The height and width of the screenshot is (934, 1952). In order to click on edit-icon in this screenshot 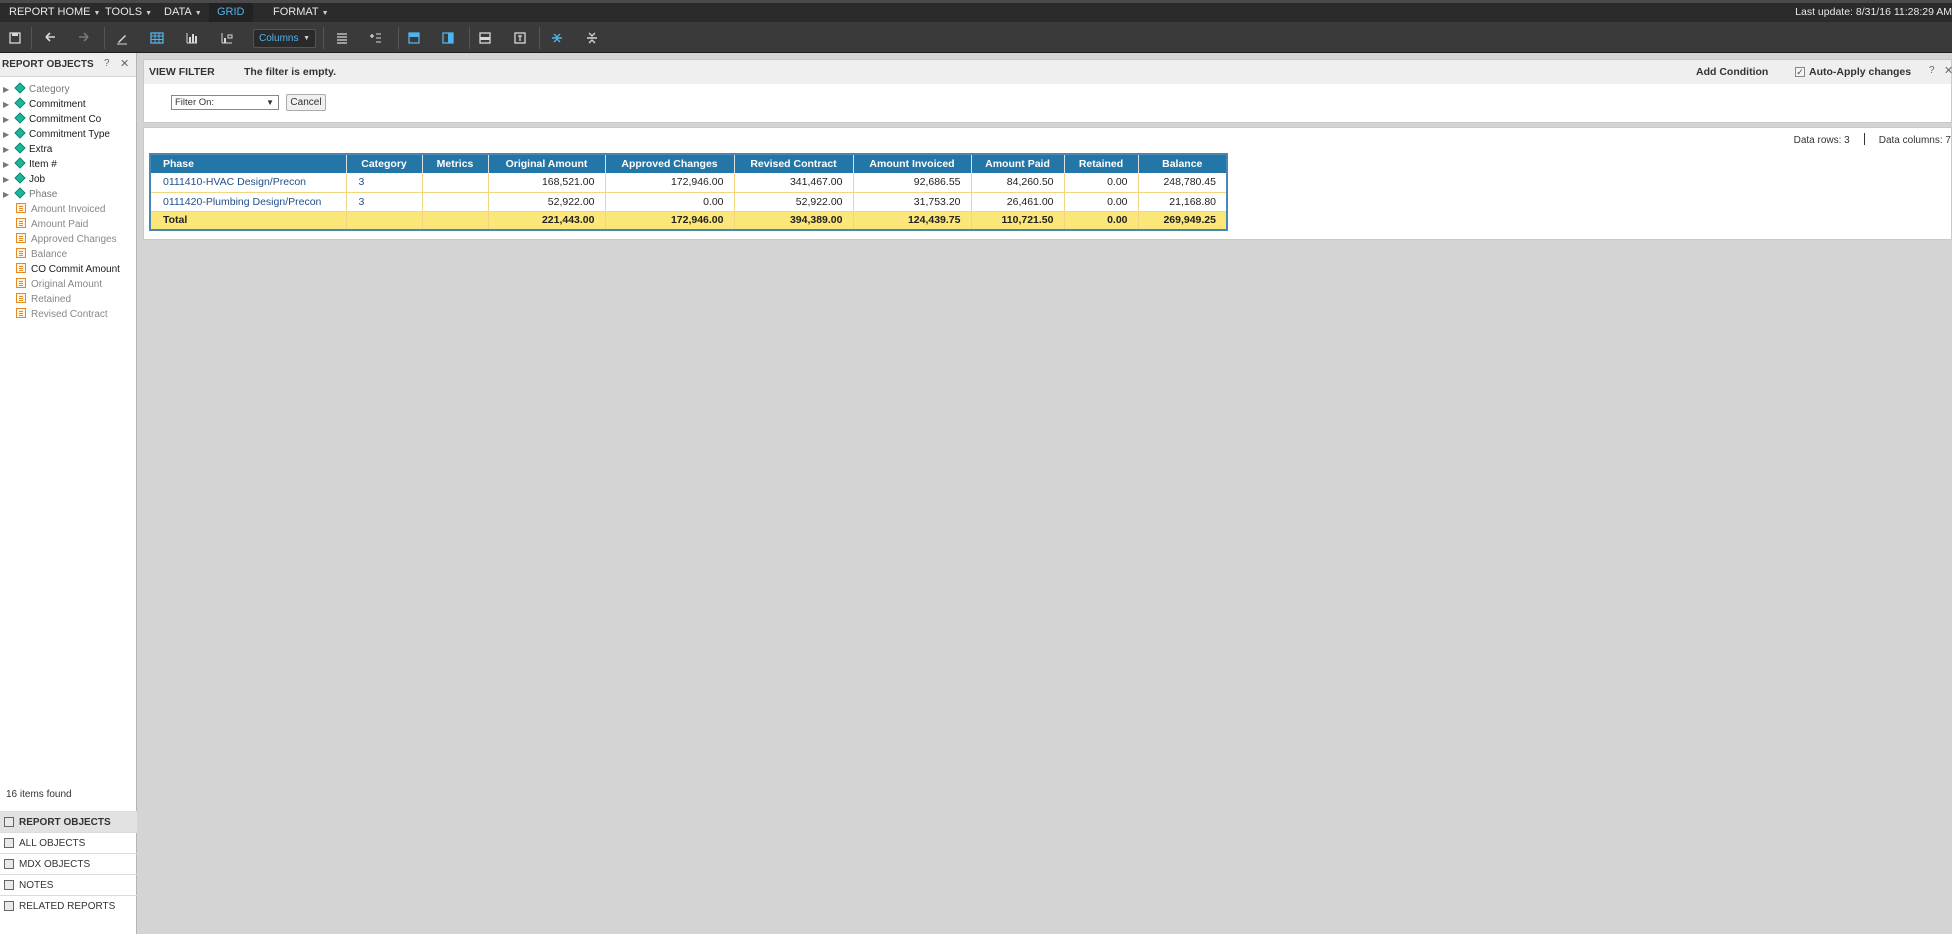, I will do `click(122, 38)`.